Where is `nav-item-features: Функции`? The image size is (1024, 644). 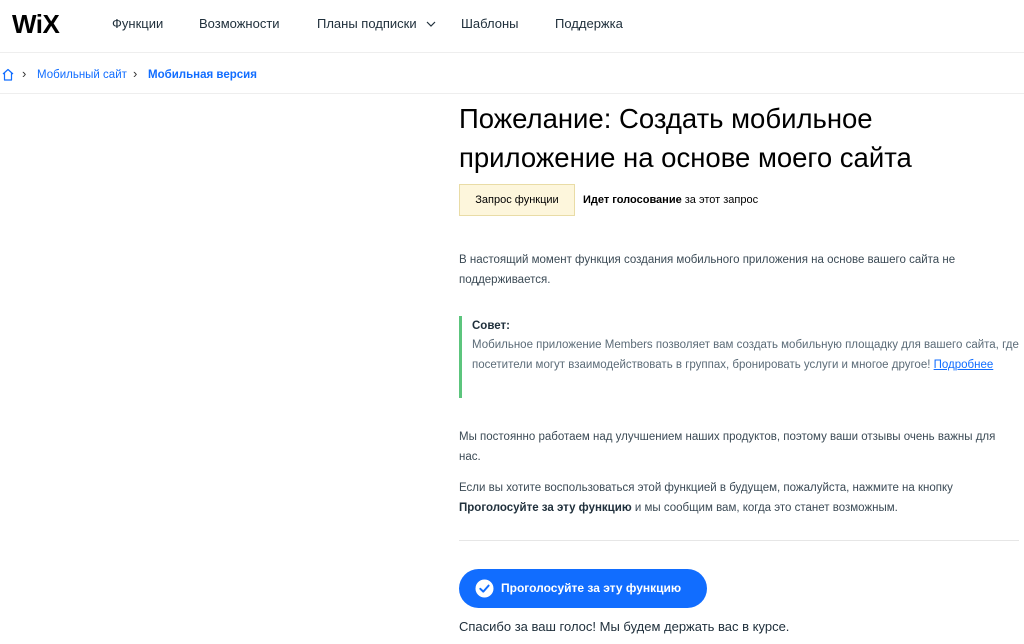 nav-item-features: Функции is located at coordinates (137, 24).